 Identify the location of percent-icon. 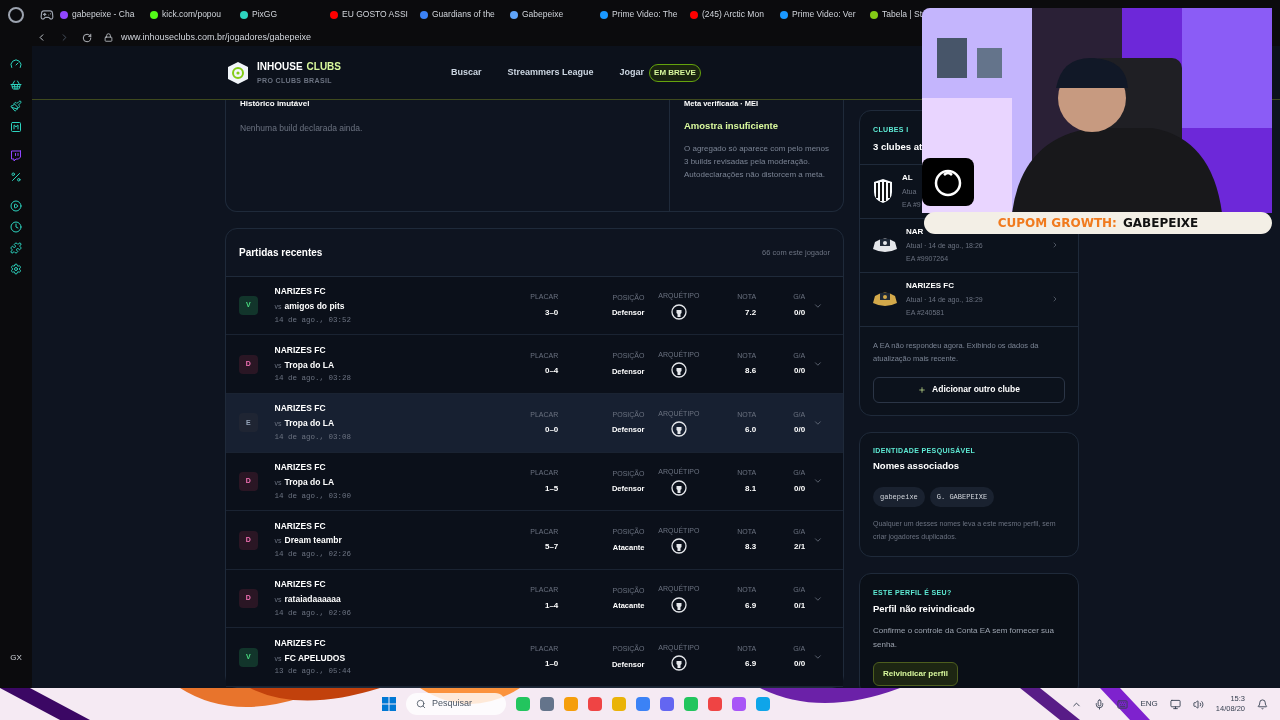
(16, 177).